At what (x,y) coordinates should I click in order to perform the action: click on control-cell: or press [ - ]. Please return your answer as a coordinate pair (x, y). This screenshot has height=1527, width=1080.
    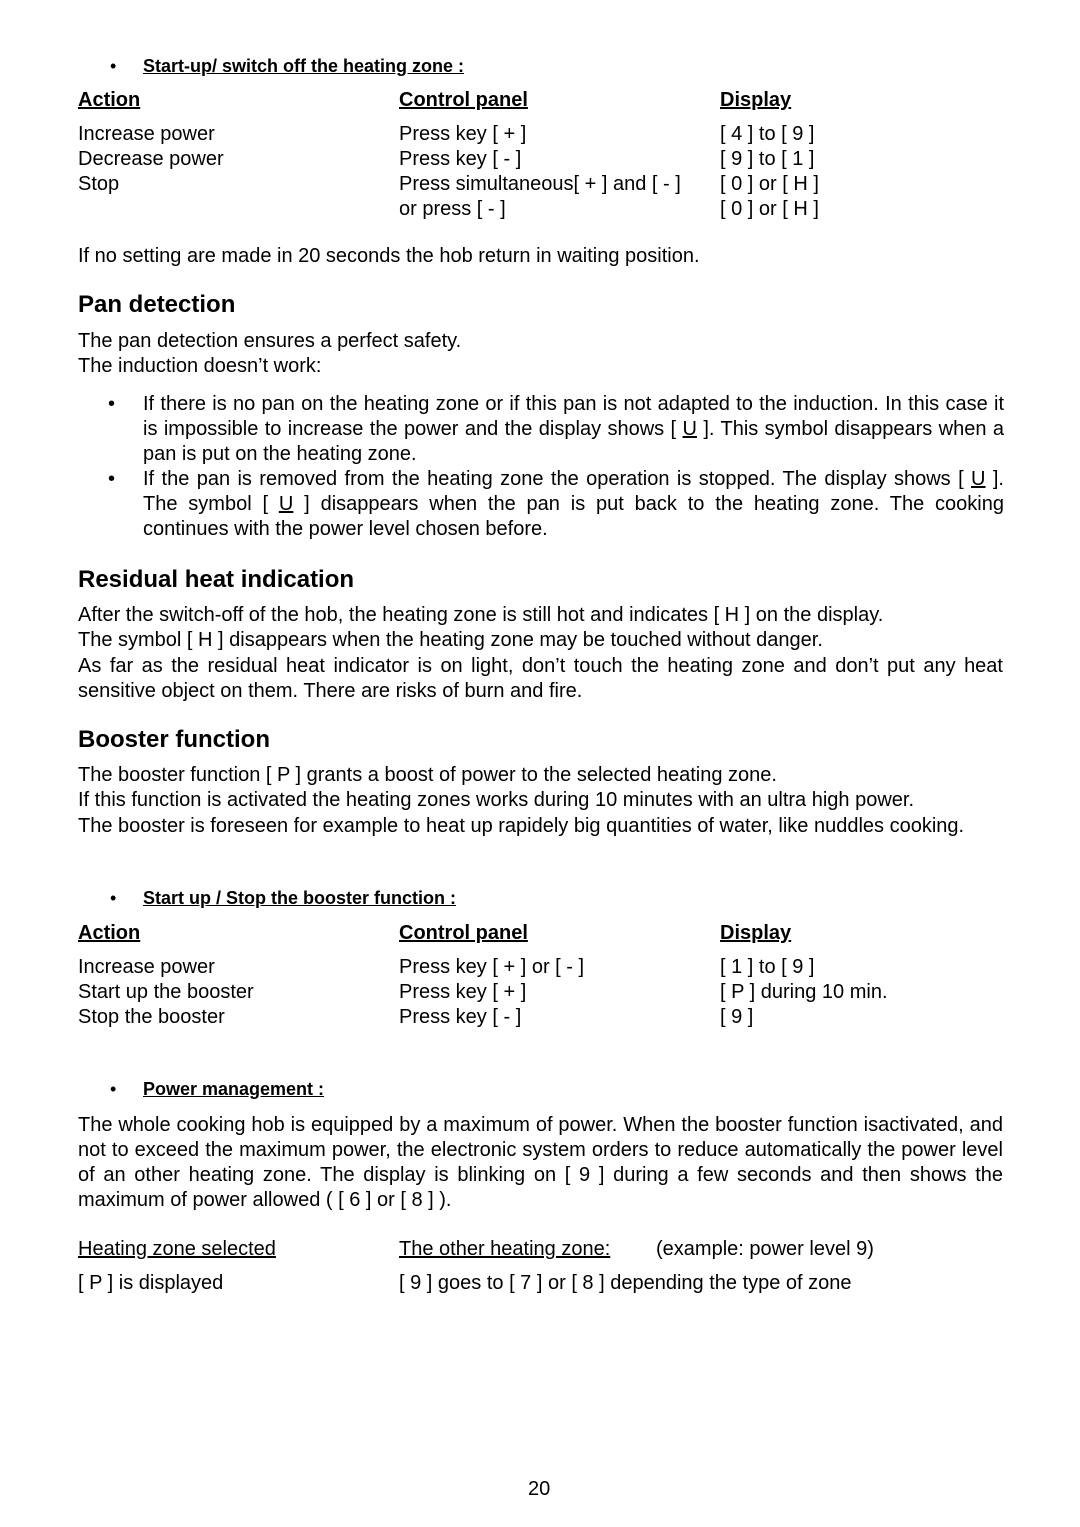
    Looking at the image, I should click on (452, 209).